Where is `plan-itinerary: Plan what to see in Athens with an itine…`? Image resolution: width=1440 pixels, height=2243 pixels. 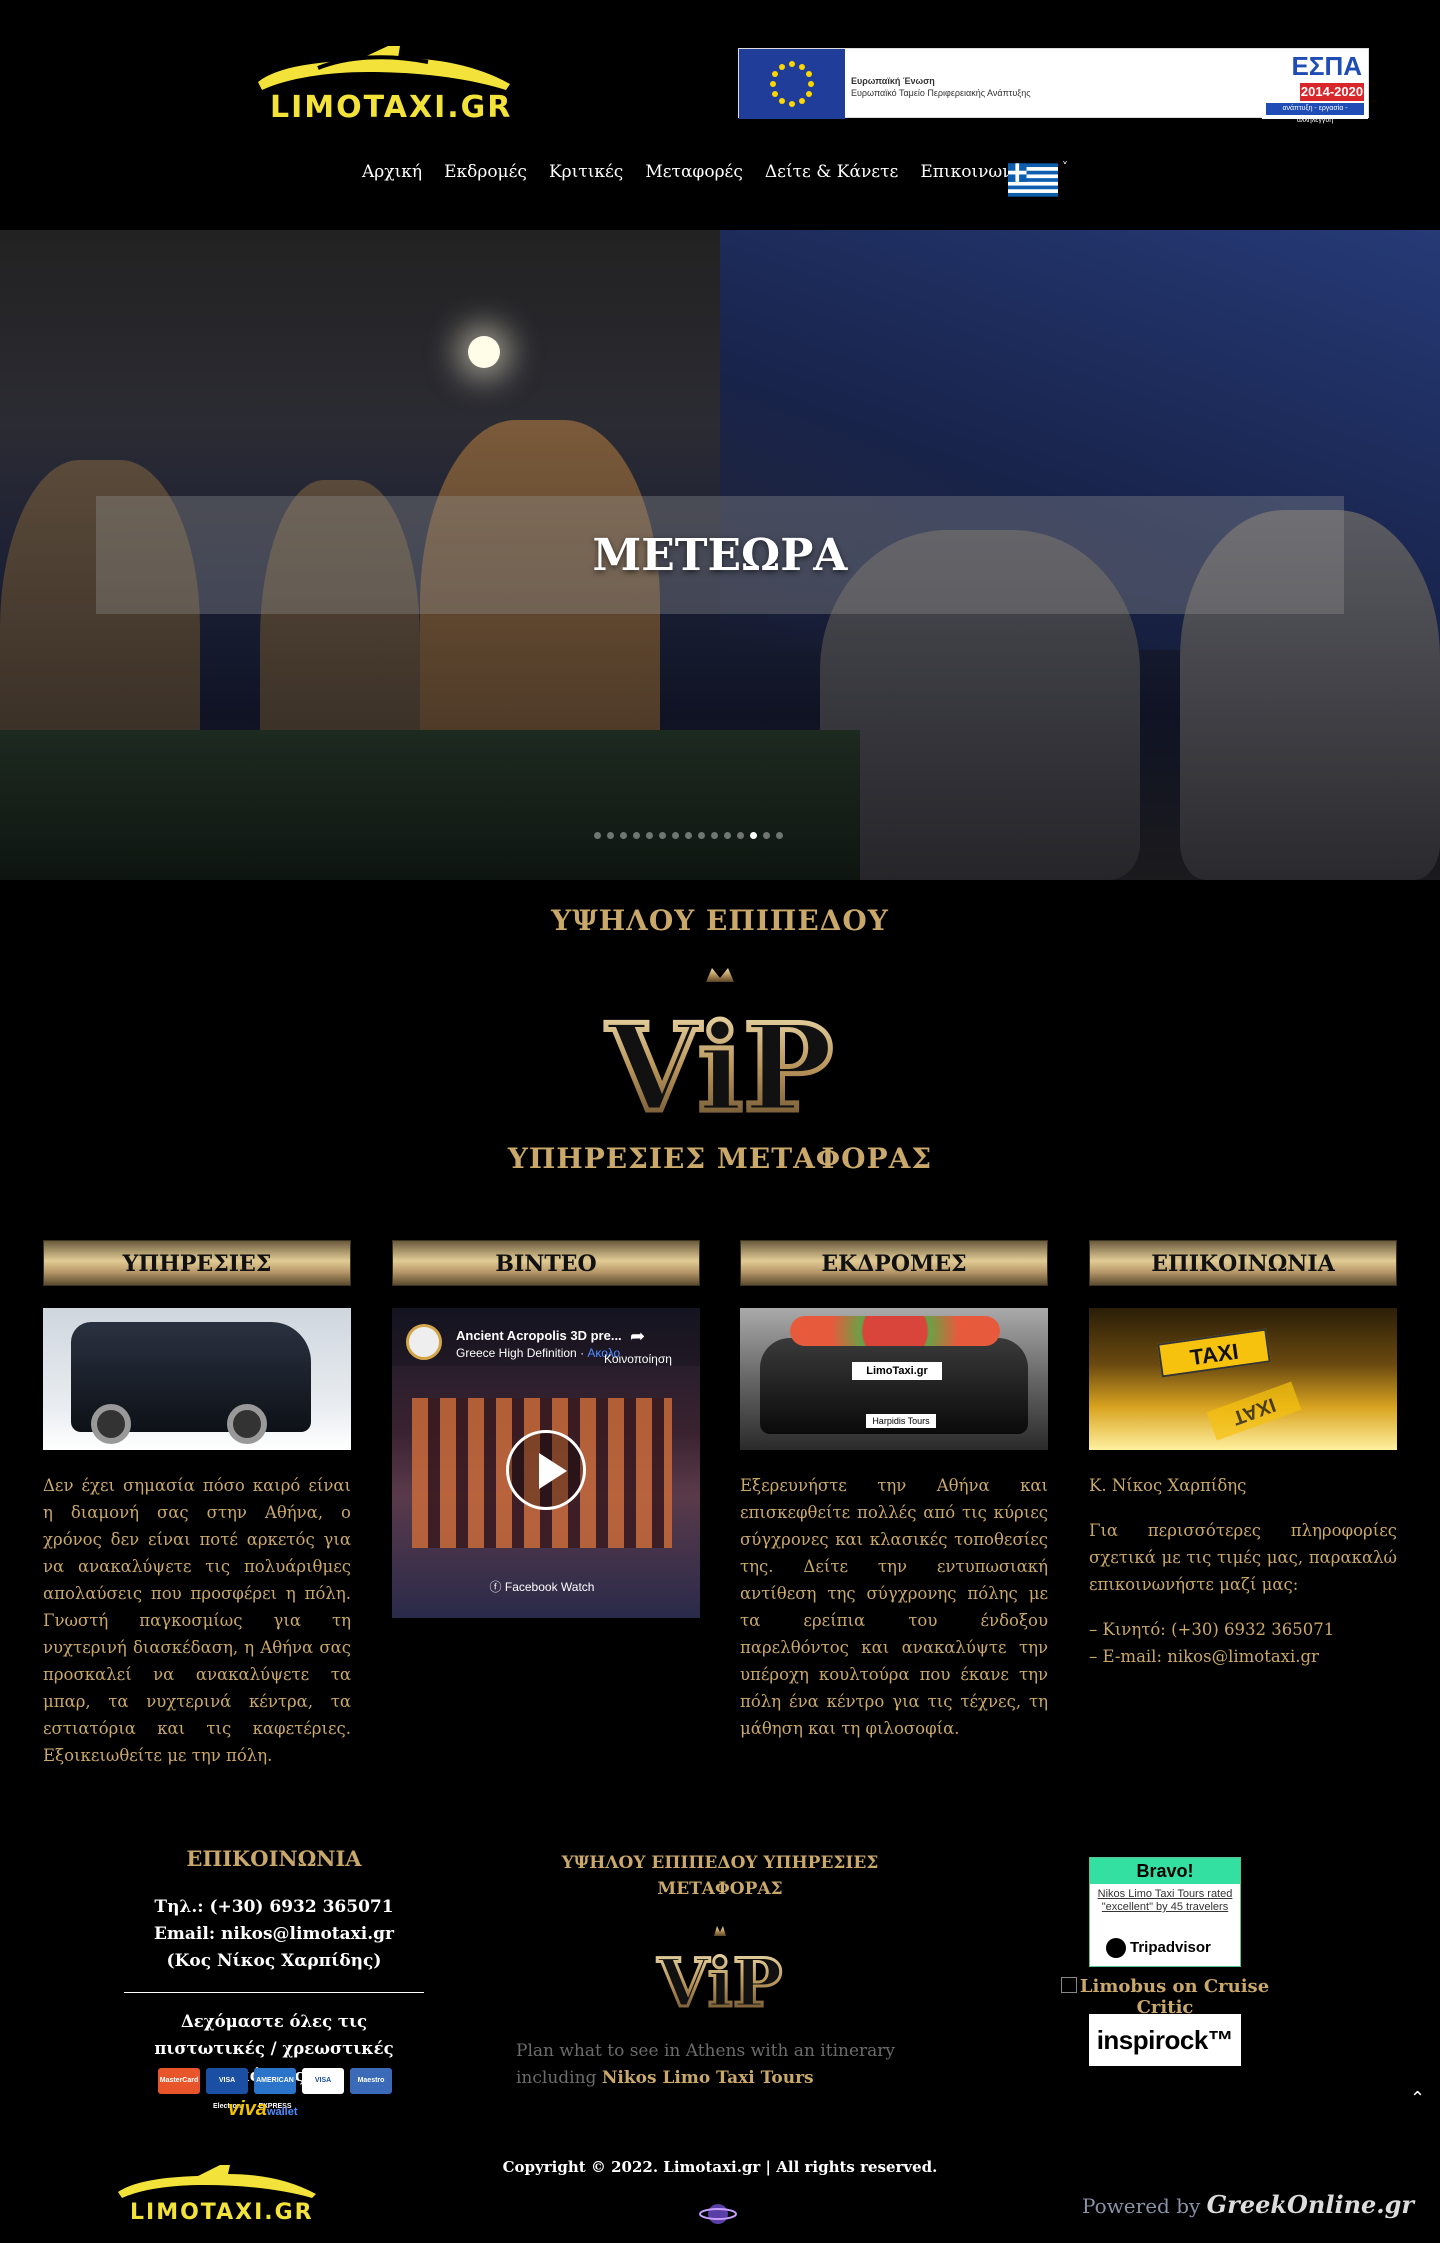
plan-itinerary: Plan what to see in Athens with an itine… is located at coordinates (706, 2064).